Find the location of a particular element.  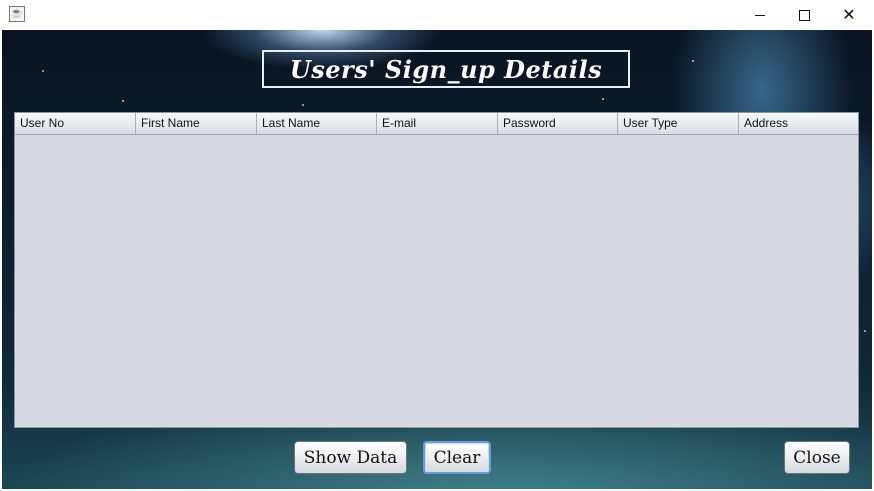

column-header-address: Address is located at coordinates (798, 123).